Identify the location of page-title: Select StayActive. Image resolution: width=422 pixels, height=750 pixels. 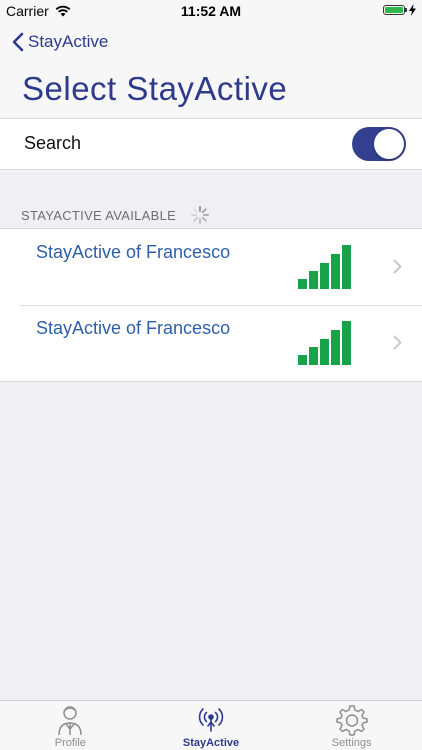
(155, 88).